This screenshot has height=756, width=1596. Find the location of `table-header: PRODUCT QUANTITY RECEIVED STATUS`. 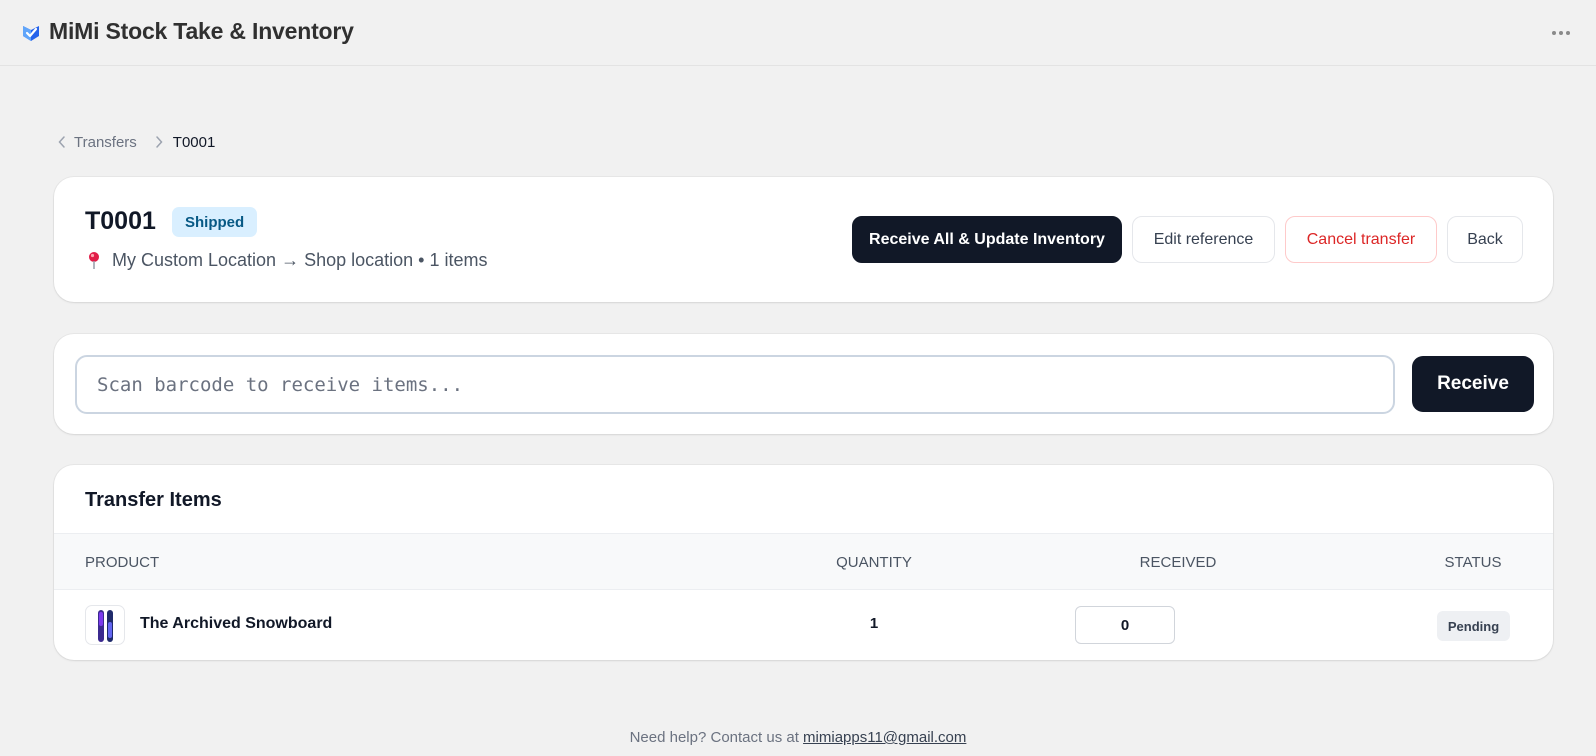

table-header: PRODUCT QUANTITY RECEIVED STATUS is located at coordinates (803, 561).